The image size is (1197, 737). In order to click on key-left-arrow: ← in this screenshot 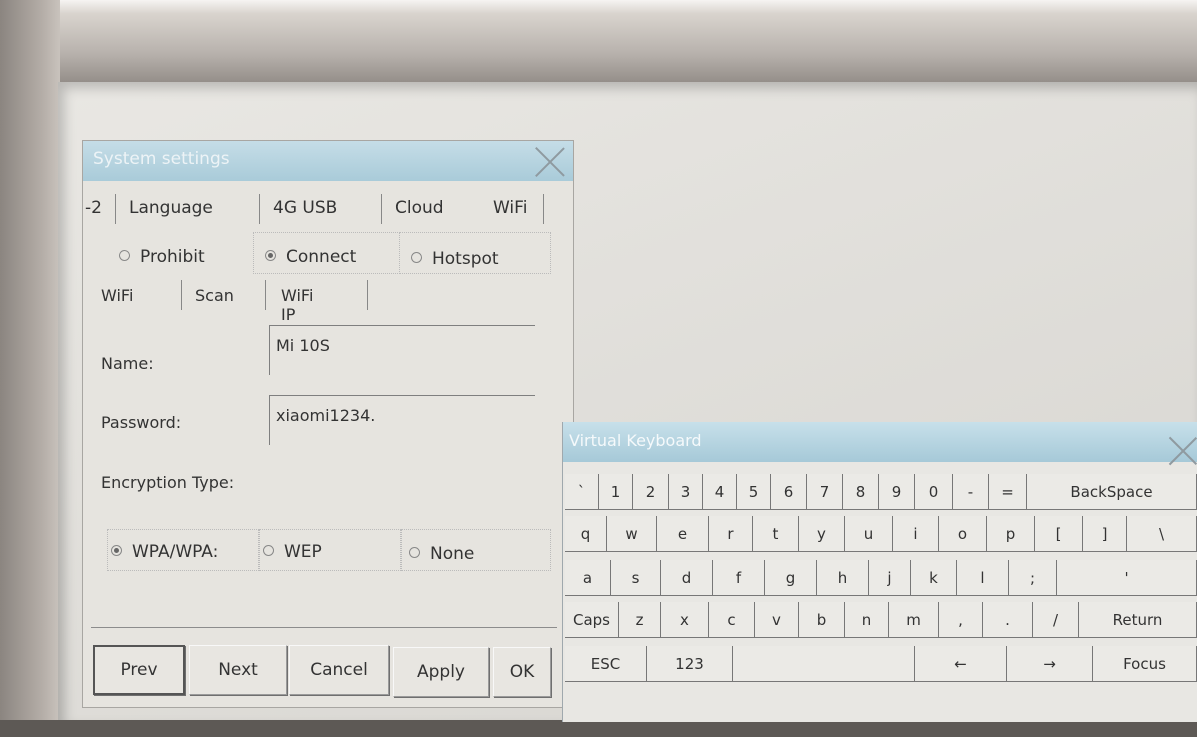, I will do `click(961, 664)`.